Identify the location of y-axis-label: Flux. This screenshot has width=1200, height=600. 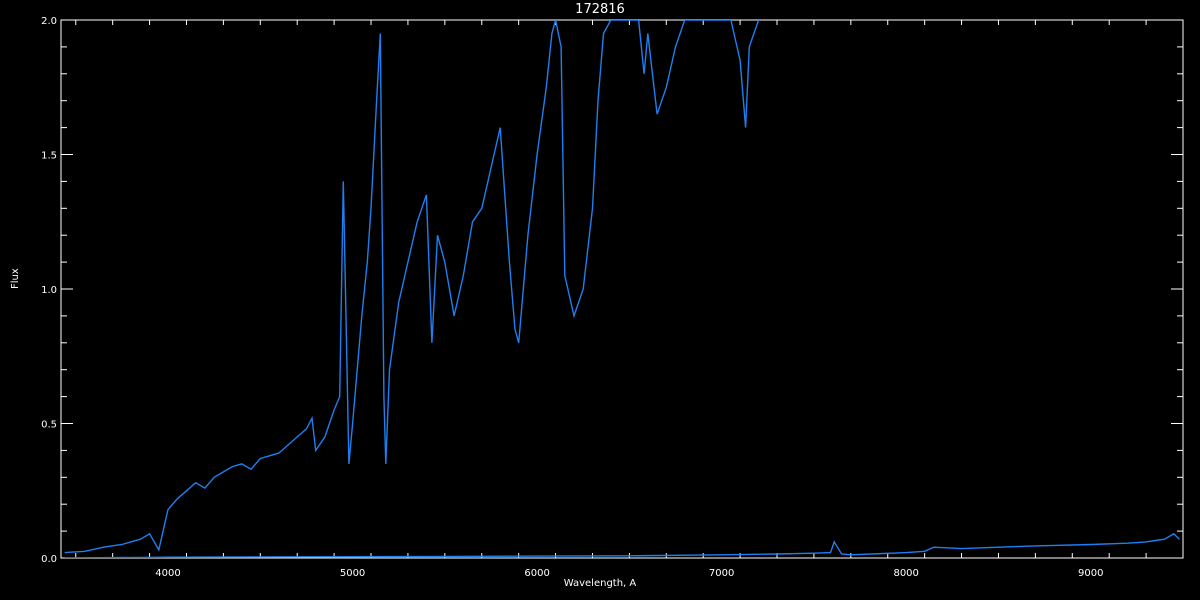
(15, 278).